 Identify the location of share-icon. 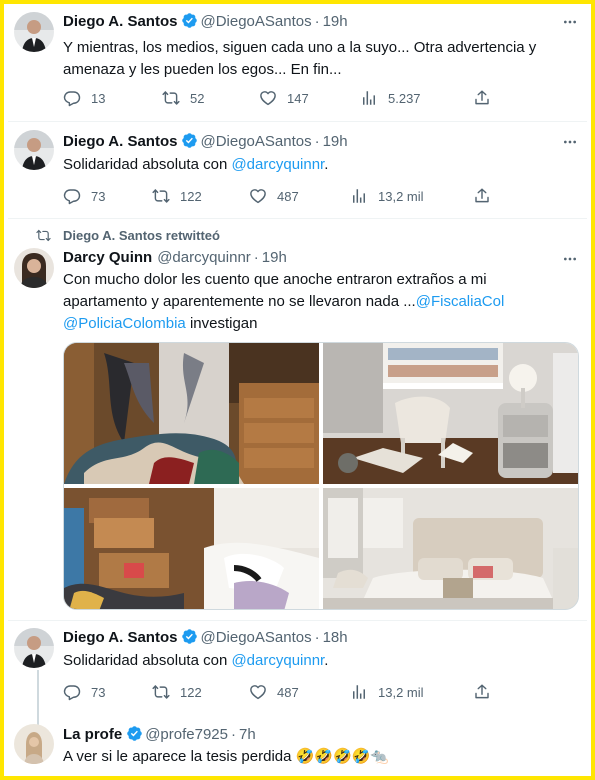
(482, 98).